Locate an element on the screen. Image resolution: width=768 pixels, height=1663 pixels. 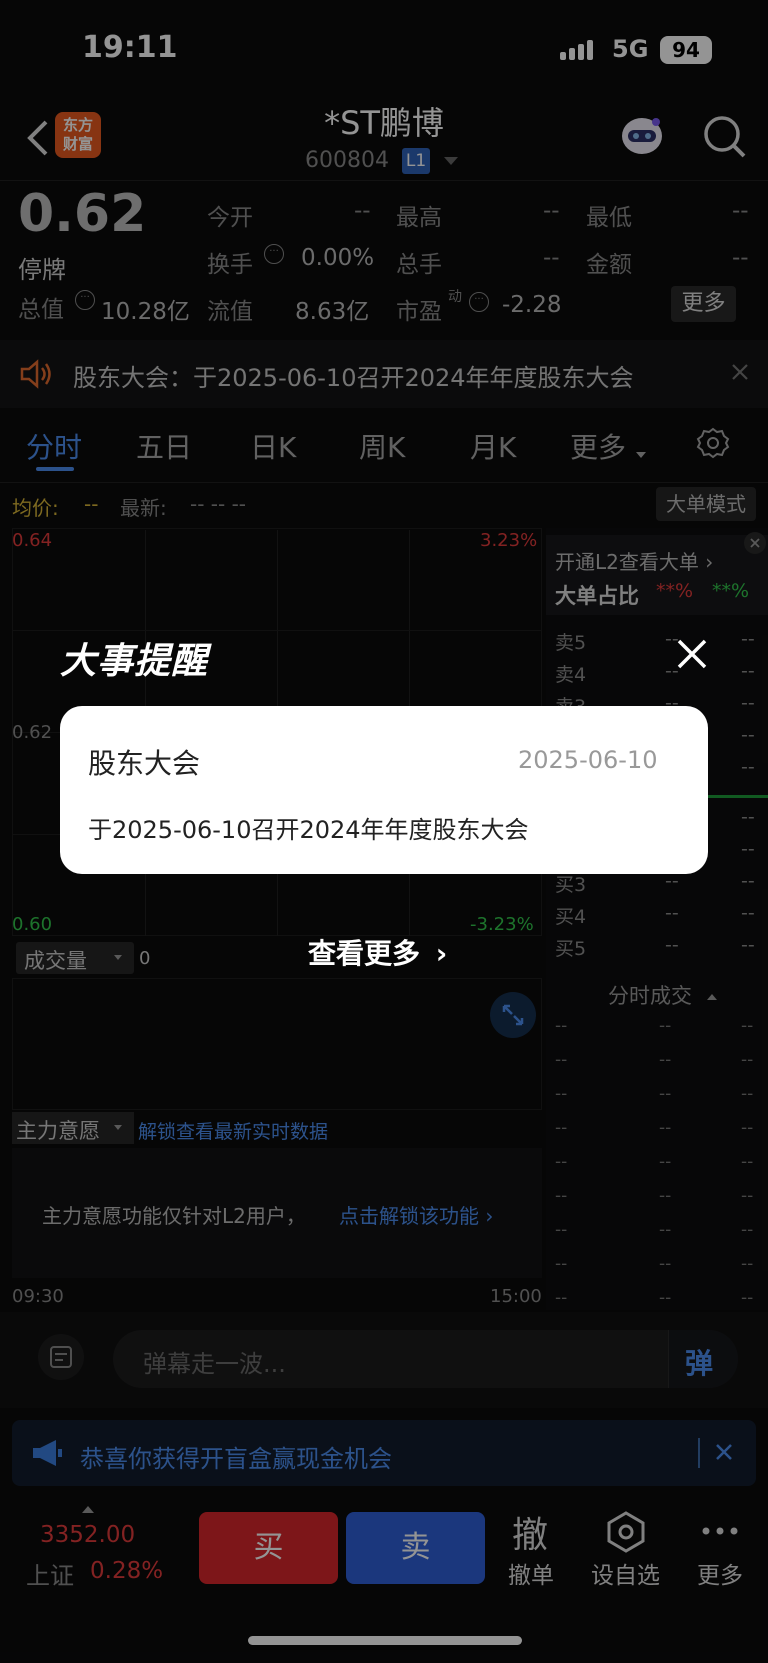
see-more-label: 查看更多 is located at coordinates (364, 953).